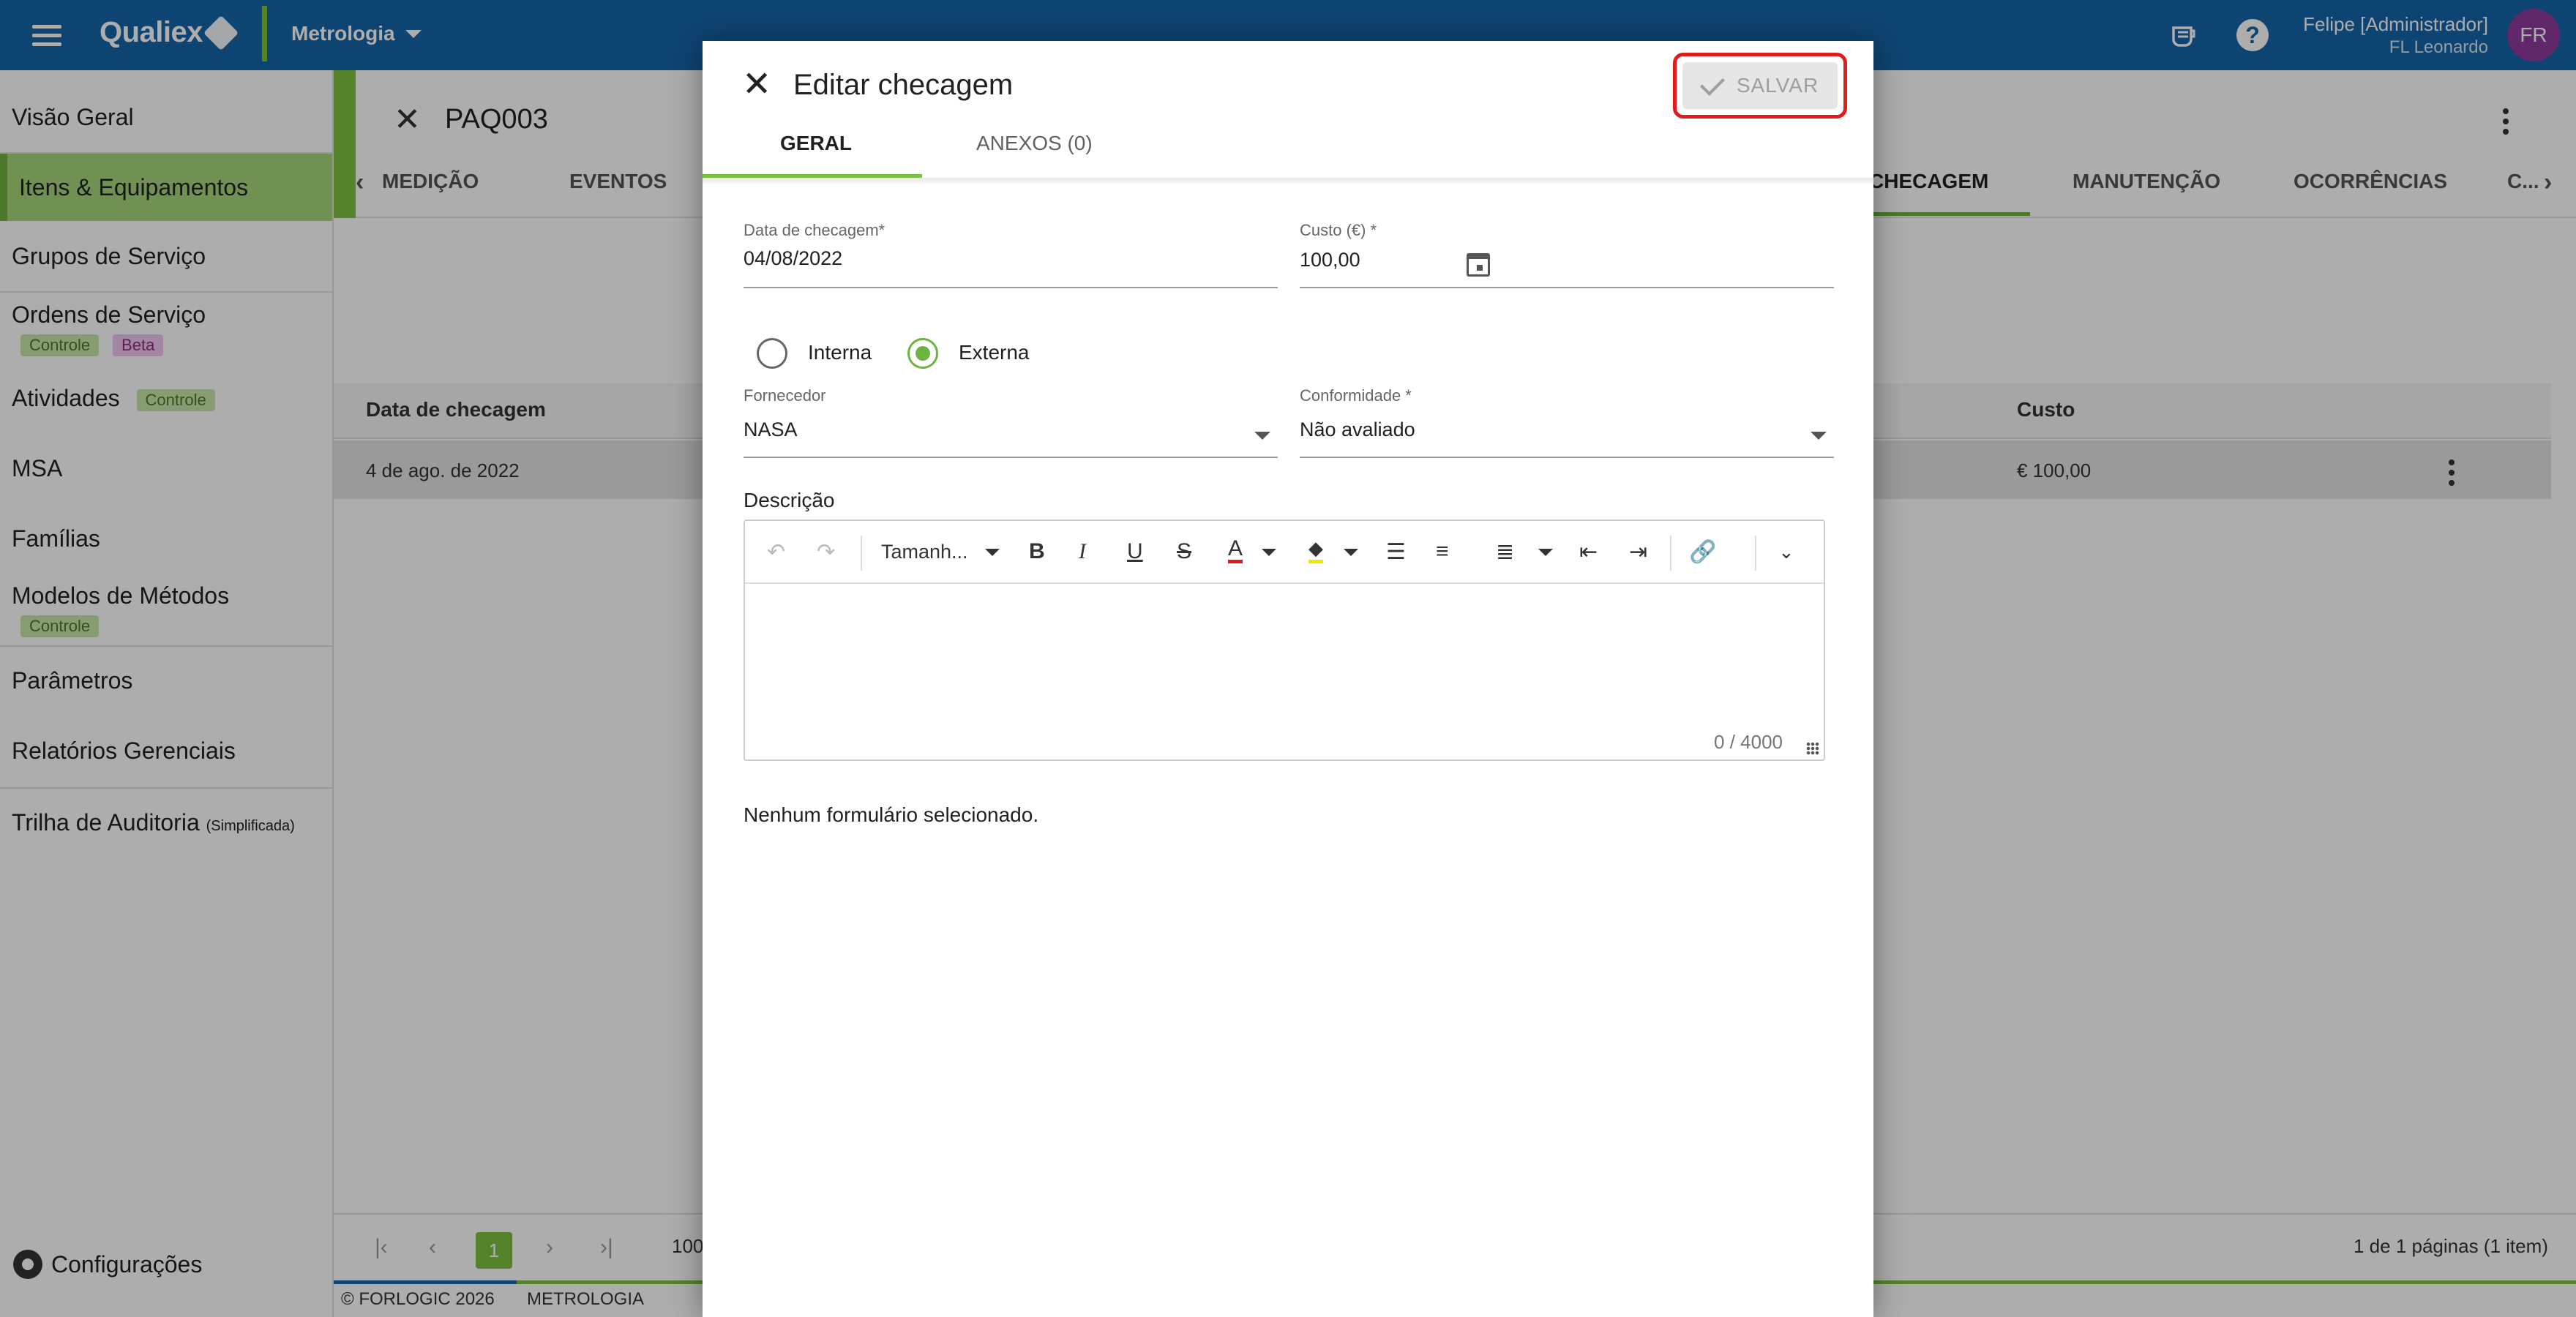 The image size is (2576, 1317). Describe the element at coordinates (1037, 551) in the screenshot. I see `bold-icon: B` at that location.